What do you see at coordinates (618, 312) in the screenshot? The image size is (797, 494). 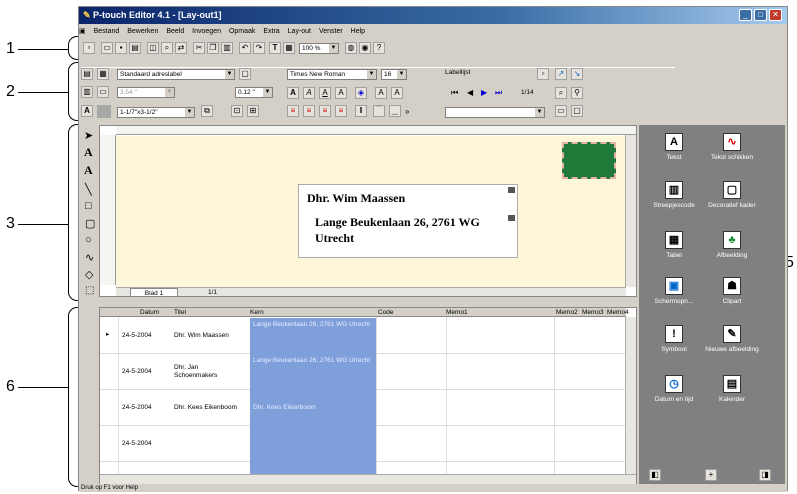 I see `col-memo4: Memo4` at bounding box center [618, 312].